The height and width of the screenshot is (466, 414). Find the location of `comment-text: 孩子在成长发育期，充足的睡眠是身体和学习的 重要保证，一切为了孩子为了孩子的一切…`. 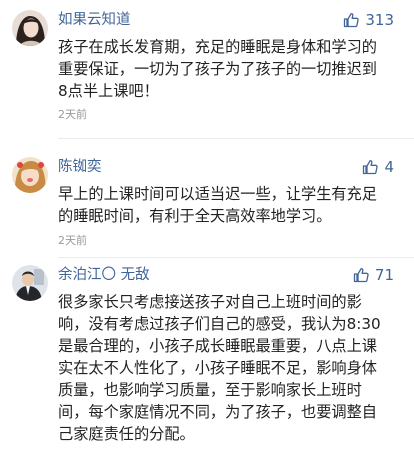

comment-text: 孩子在成长发育期，充足的睡眠是身体和学习的 重要保证，一切为了孩子为了孩子的一切… is located at coordinates (230, 69).